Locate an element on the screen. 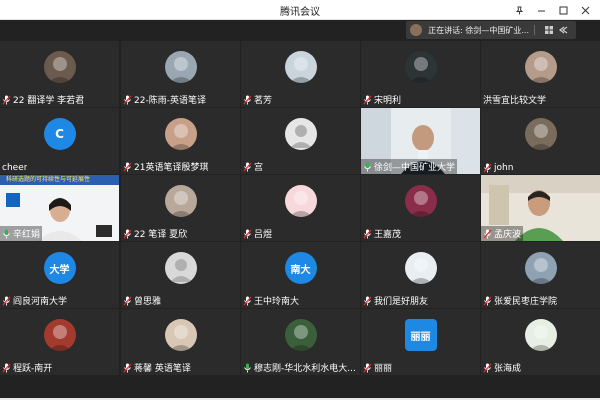 This screenshot has width=600, height=400. participant-label: 辛红娟 is located at coordinates (21, 233).